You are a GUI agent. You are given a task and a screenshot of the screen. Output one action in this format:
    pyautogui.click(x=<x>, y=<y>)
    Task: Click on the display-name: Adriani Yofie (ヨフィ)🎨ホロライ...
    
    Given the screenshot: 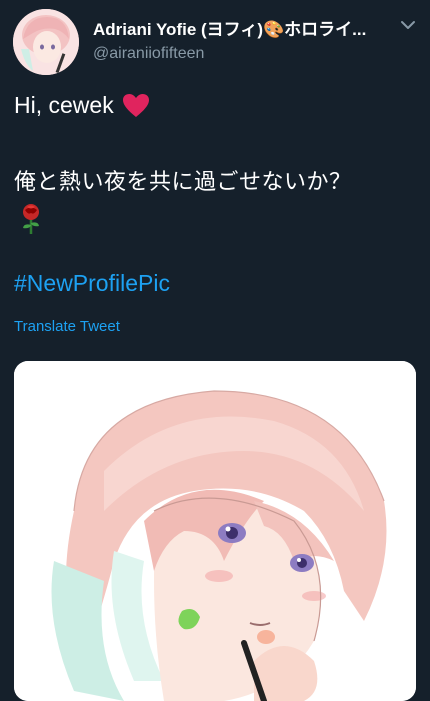 What is the action you would take?
    pyautogui.click(x=229, y=27)
    